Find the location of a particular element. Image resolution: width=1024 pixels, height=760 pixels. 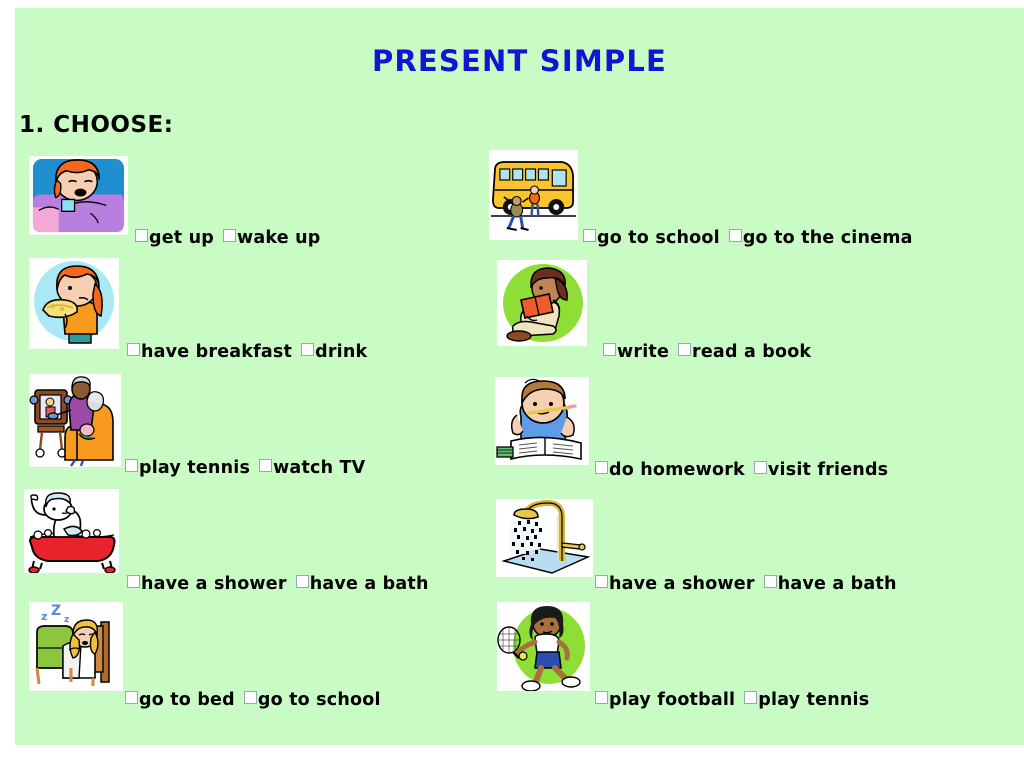

exercise-item-7: have a shower have a bath is located at coordinates (748, 541).